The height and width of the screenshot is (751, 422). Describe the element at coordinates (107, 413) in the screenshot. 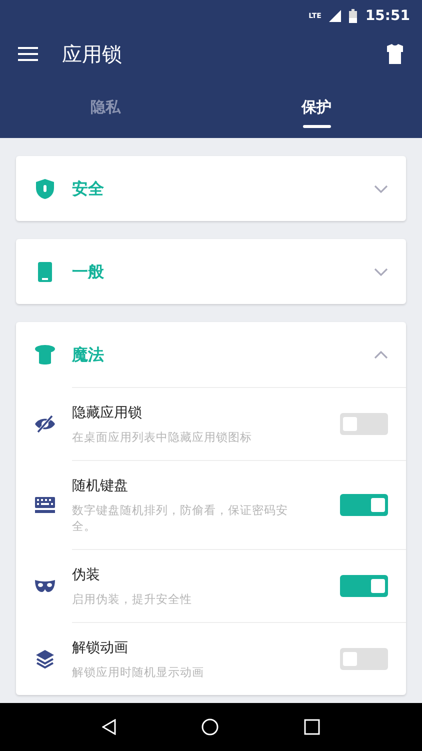

I see `setting-title: 隐藏应用锁` at that location.